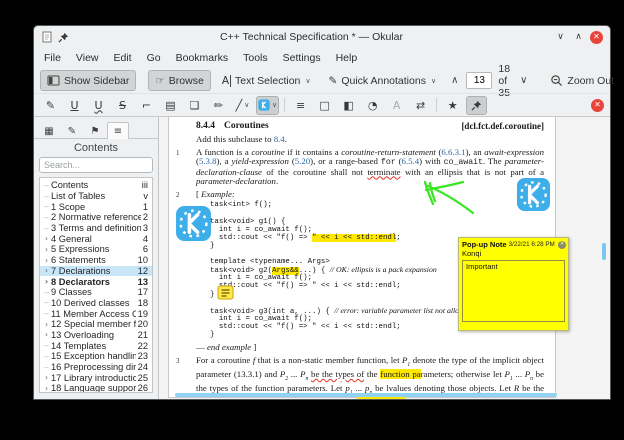 This screenshot has width=624, height=440. I want to click on minimize-button: ∨, so click(560, 37).